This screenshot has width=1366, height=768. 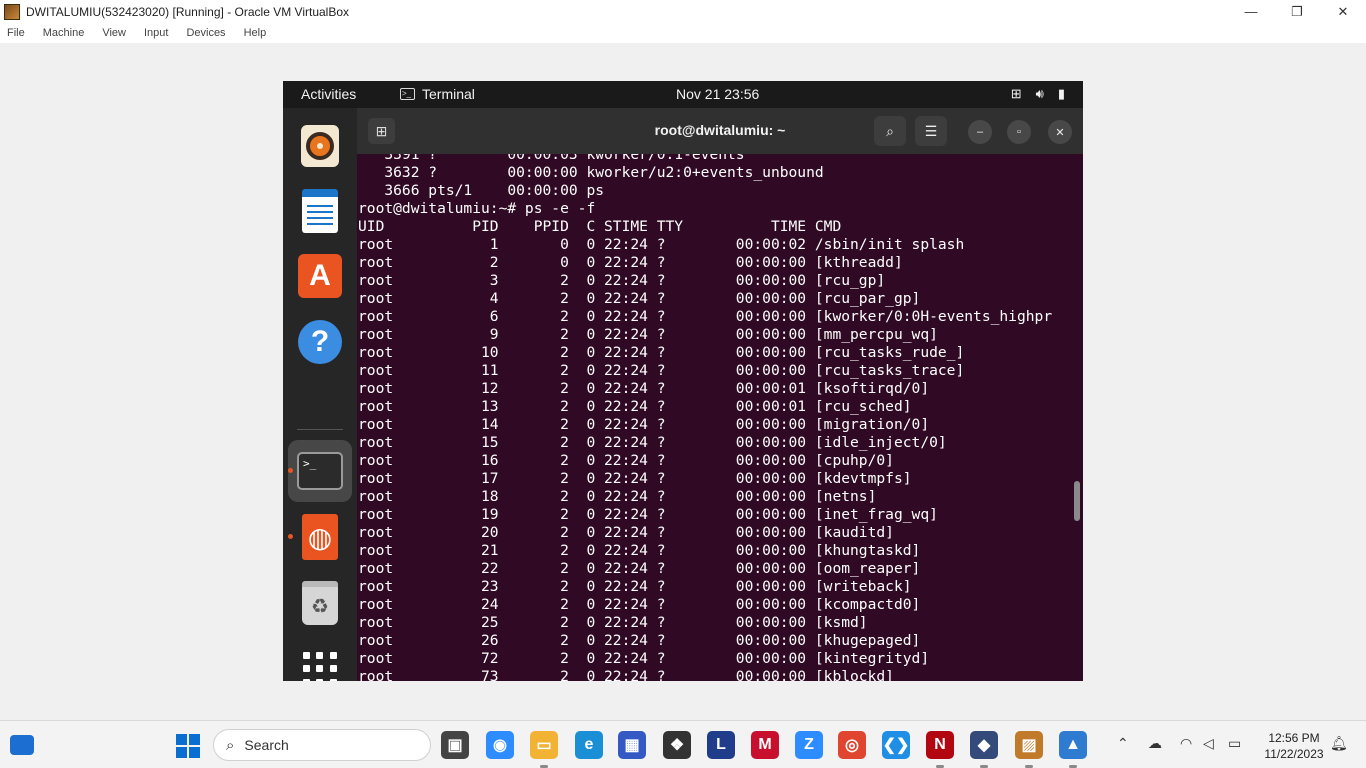 What do you see at coordinates (852, 745) in the screenshot?
I see `chrome-icon: ◎` at bounding box center [852, 745].